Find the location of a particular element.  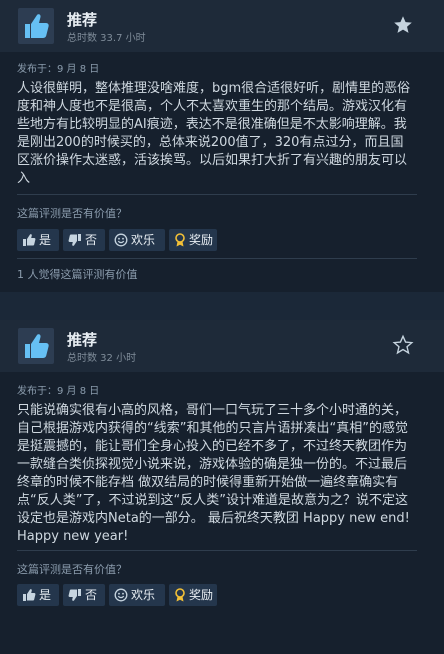

review-header: 推荐 总时数 32 小时 is located at coordinates (222, 346).